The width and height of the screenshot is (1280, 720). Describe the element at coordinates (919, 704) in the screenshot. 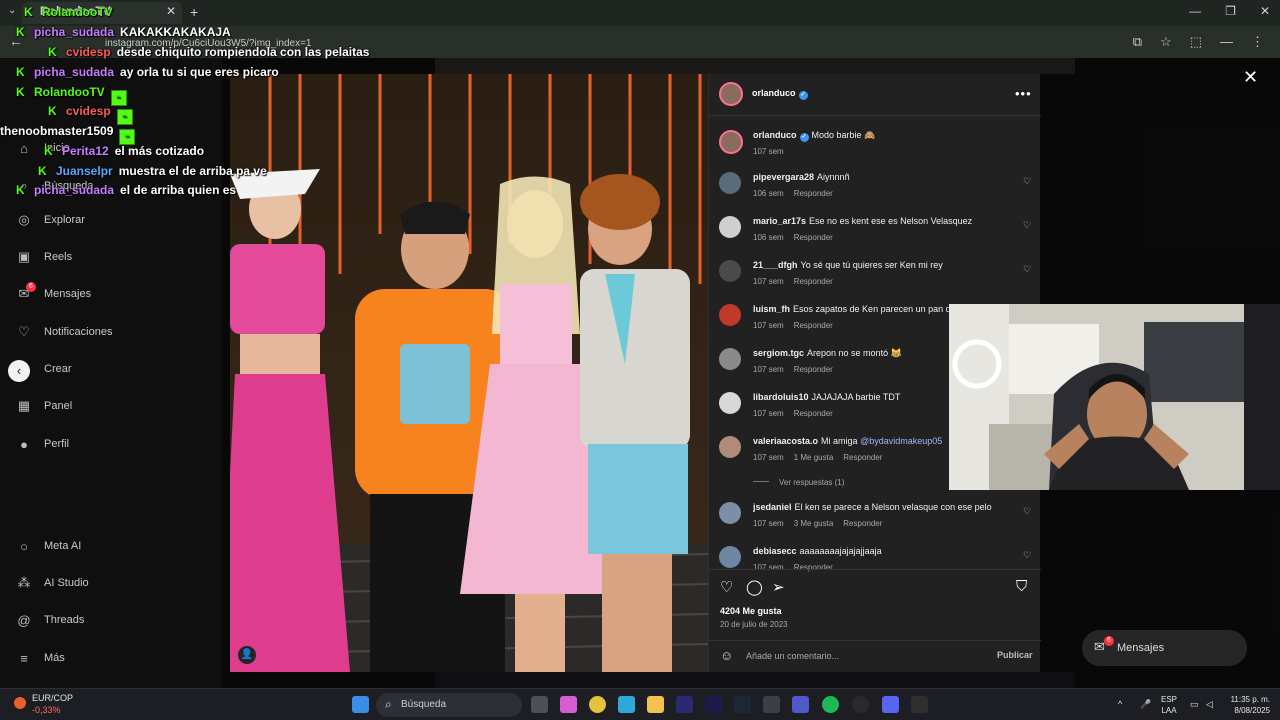

I see `epic-games-icon` at that location.